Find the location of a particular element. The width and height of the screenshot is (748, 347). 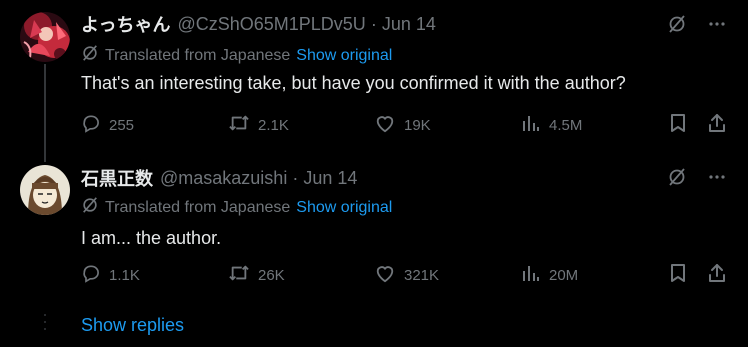

views-button: 20M is located at coordinates (549, 275).